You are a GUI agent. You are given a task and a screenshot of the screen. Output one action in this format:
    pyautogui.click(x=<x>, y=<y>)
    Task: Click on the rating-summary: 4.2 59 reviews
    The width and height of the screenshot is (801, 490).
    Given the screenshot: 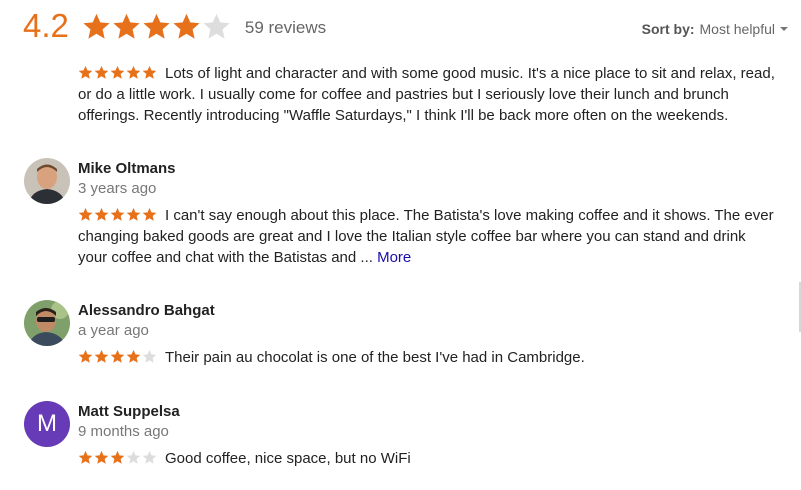 What is the action you would take?
    pyautogui.click(x=174, y=26)
    